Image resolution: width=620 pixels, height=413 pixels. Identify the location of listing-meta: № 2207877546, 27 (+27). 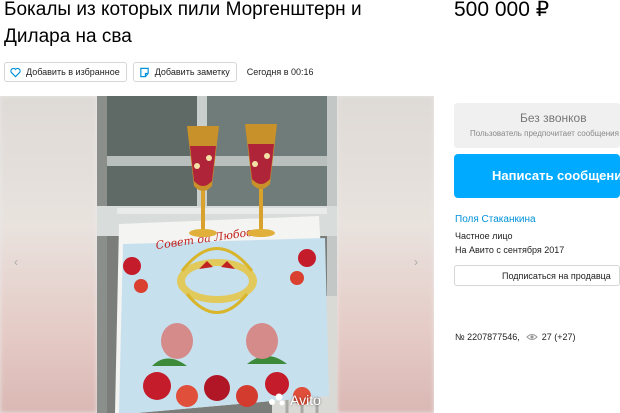
(515, 337).